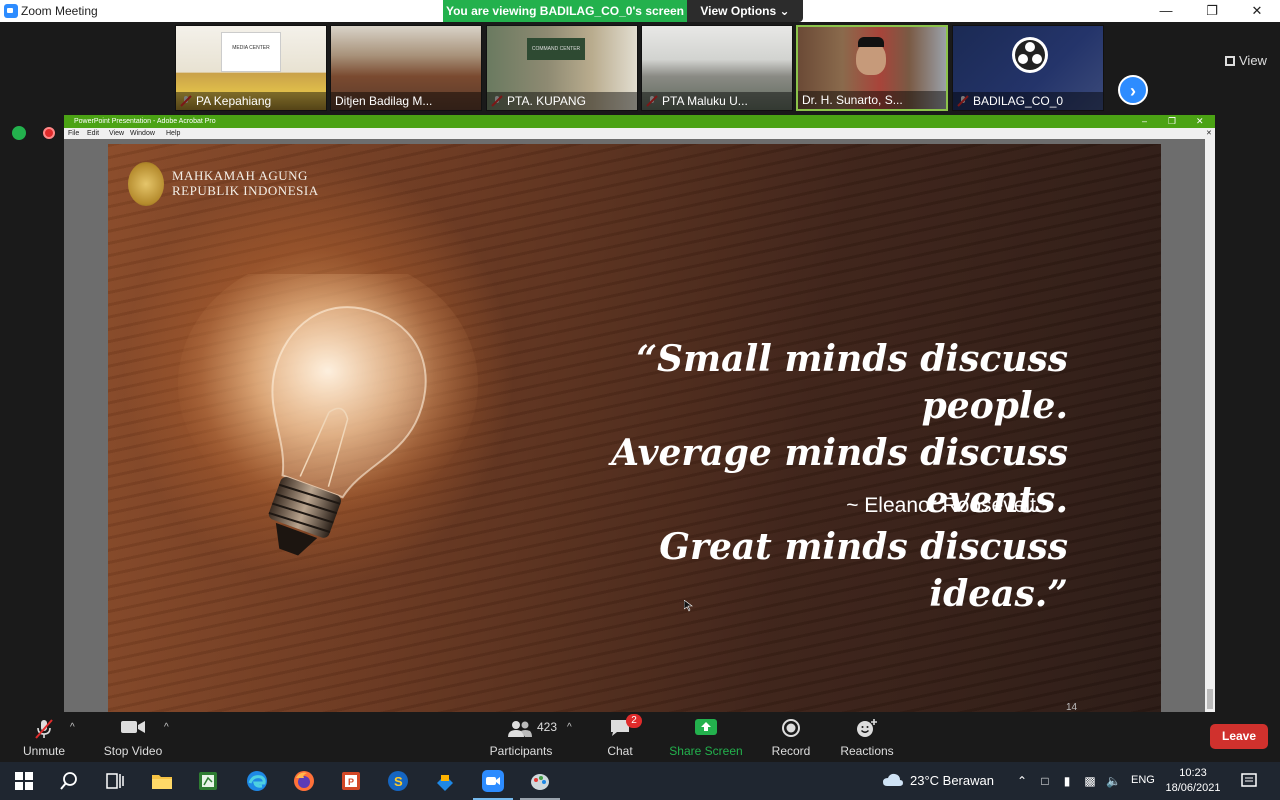  Describe the element at coordinates (1257, 11) in the screenshot. I see `close-button: ✕` at that location.